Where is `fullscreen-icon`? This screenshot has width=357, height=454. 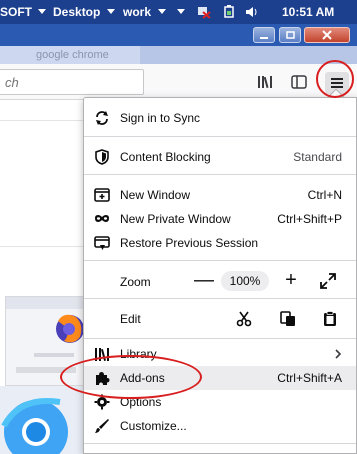 fullscreen-icon is located at coordinates (328, 281).